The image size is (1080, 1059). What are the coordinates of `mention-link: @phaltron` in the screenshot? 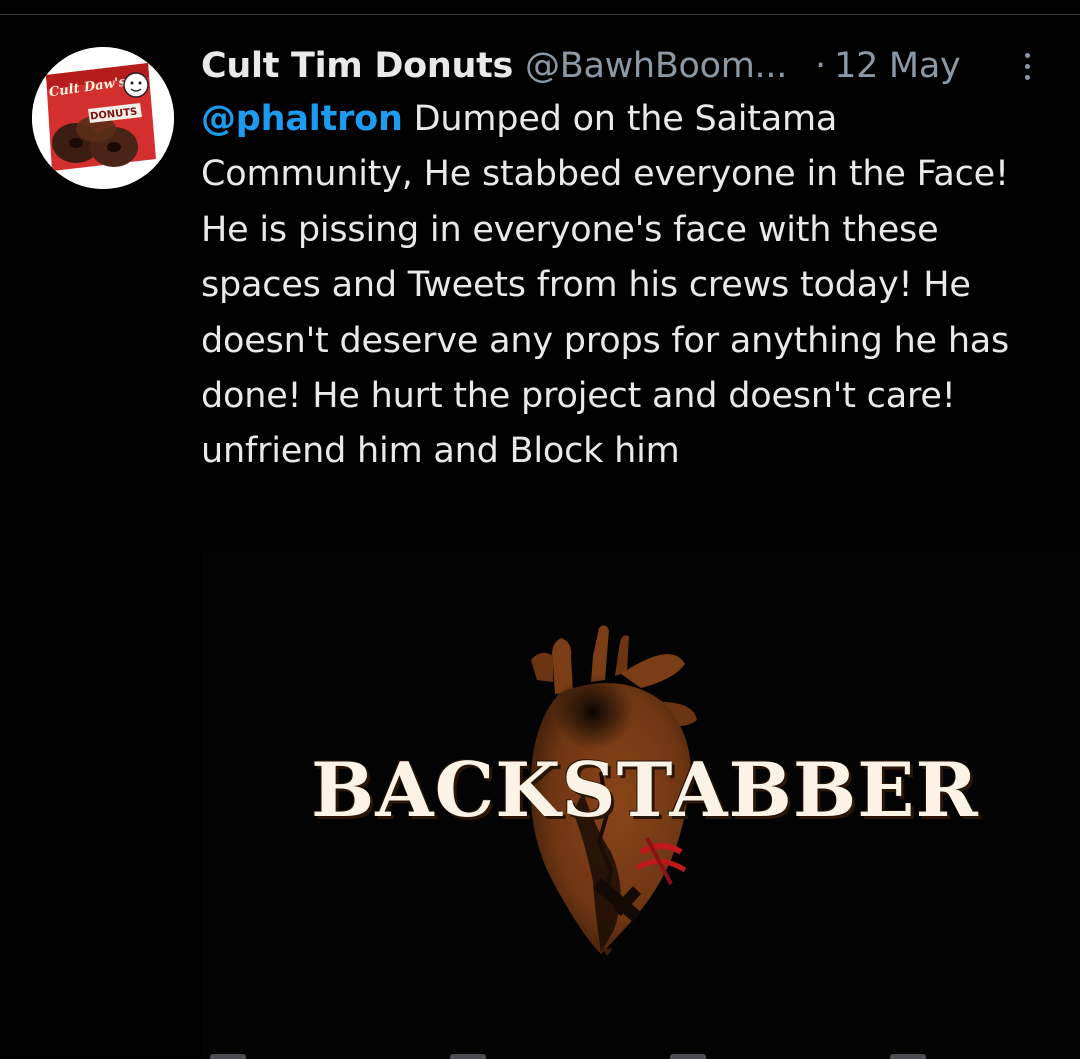 It's located at (302, 119).